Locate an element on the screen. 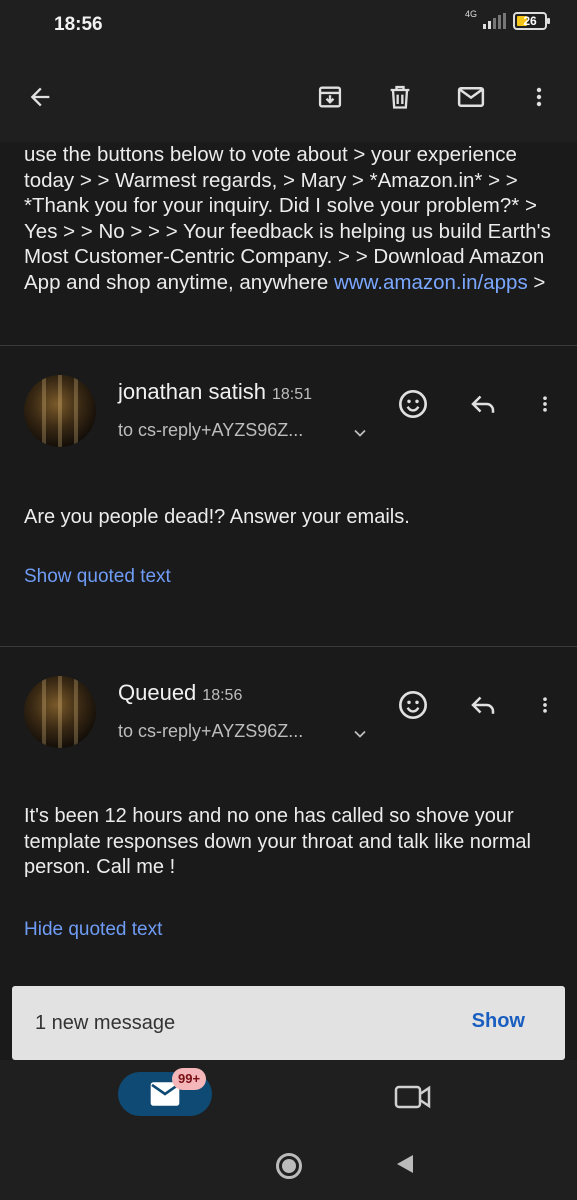  email-toolbar is located at coordinates (288, 96).